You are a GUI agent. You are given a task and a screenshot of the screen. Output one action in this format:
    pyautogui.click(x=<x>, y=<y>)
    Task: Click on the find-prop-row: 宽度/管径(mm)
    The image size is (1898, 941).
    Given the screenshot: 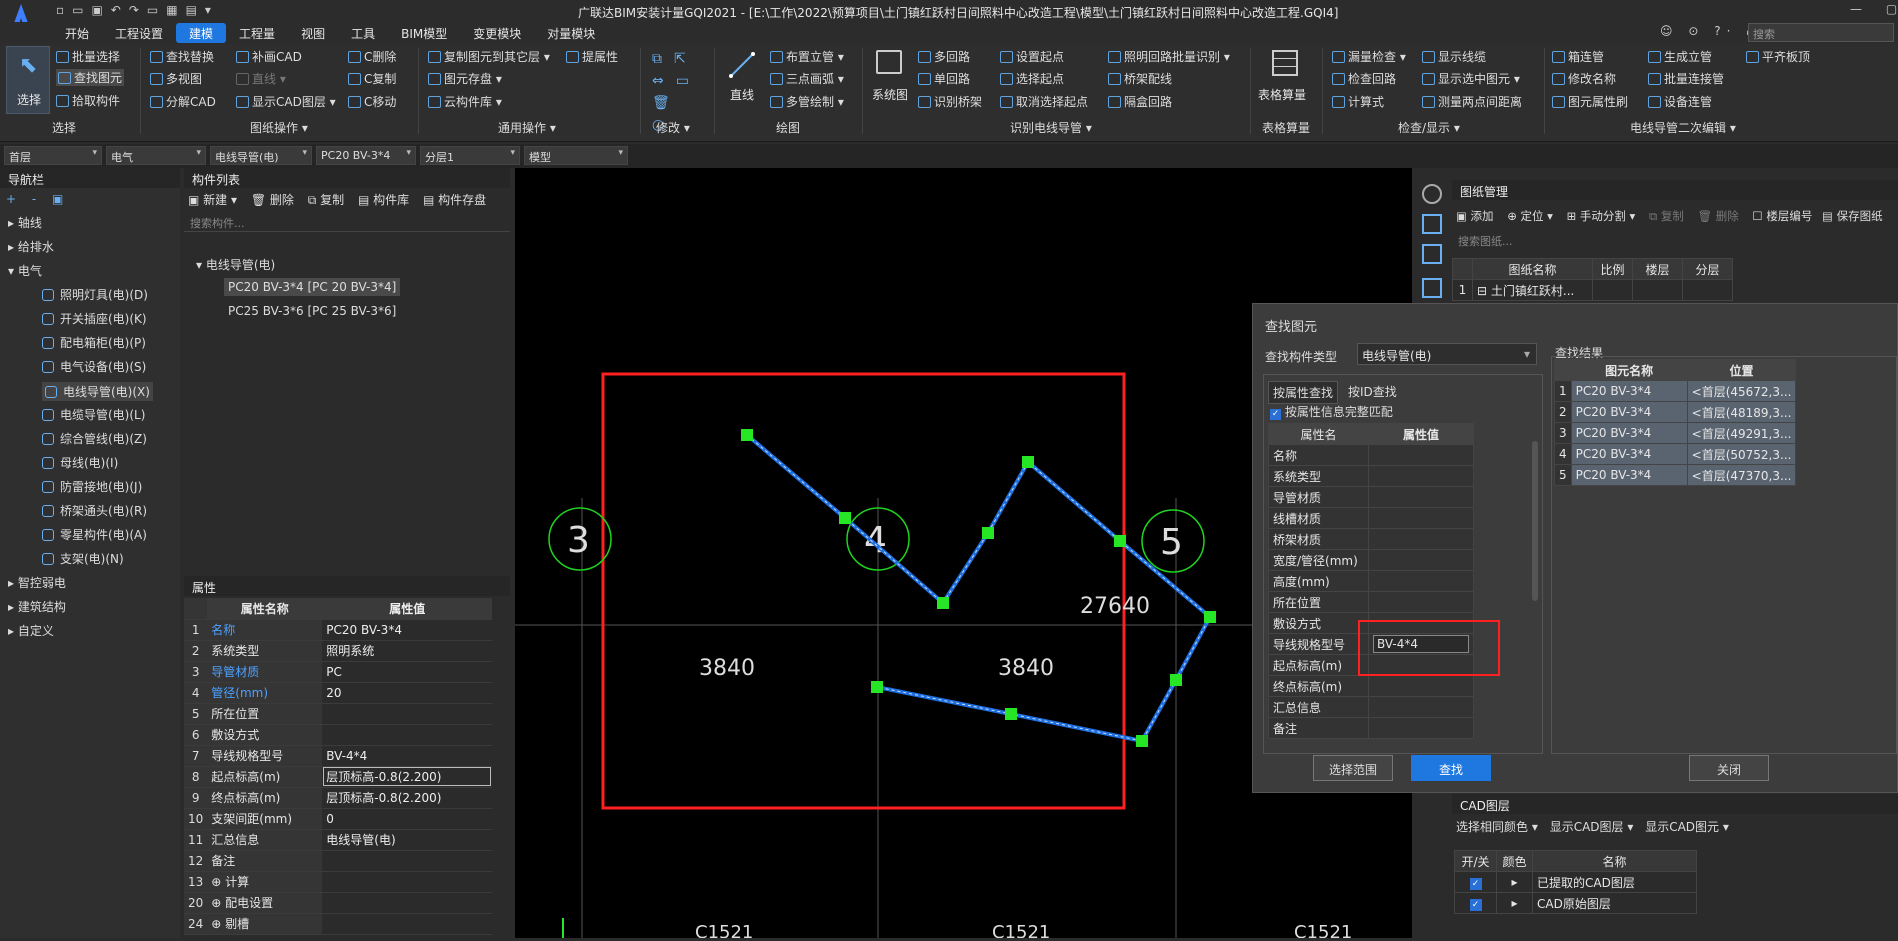 What is the action you would take?
    pyautogui.click(x=1371, y=560)
    